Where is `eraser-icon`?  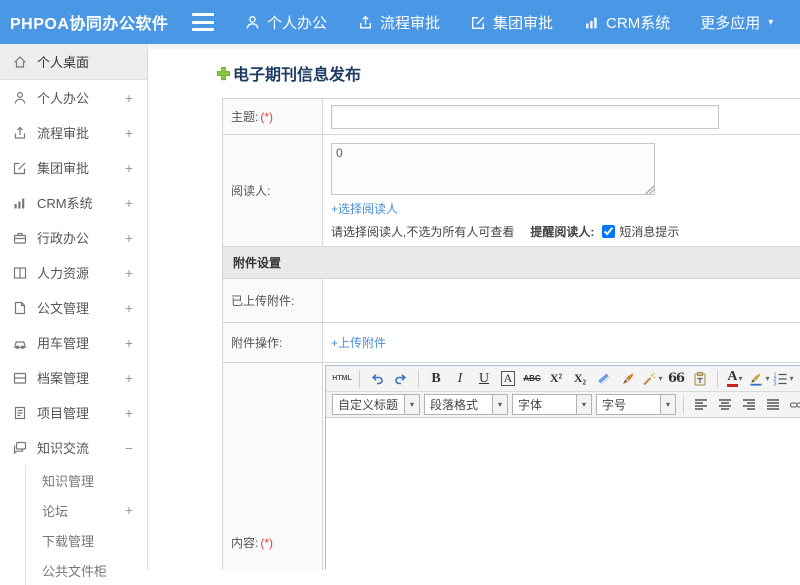 eraser-icon is located at coordinates (604, 379).